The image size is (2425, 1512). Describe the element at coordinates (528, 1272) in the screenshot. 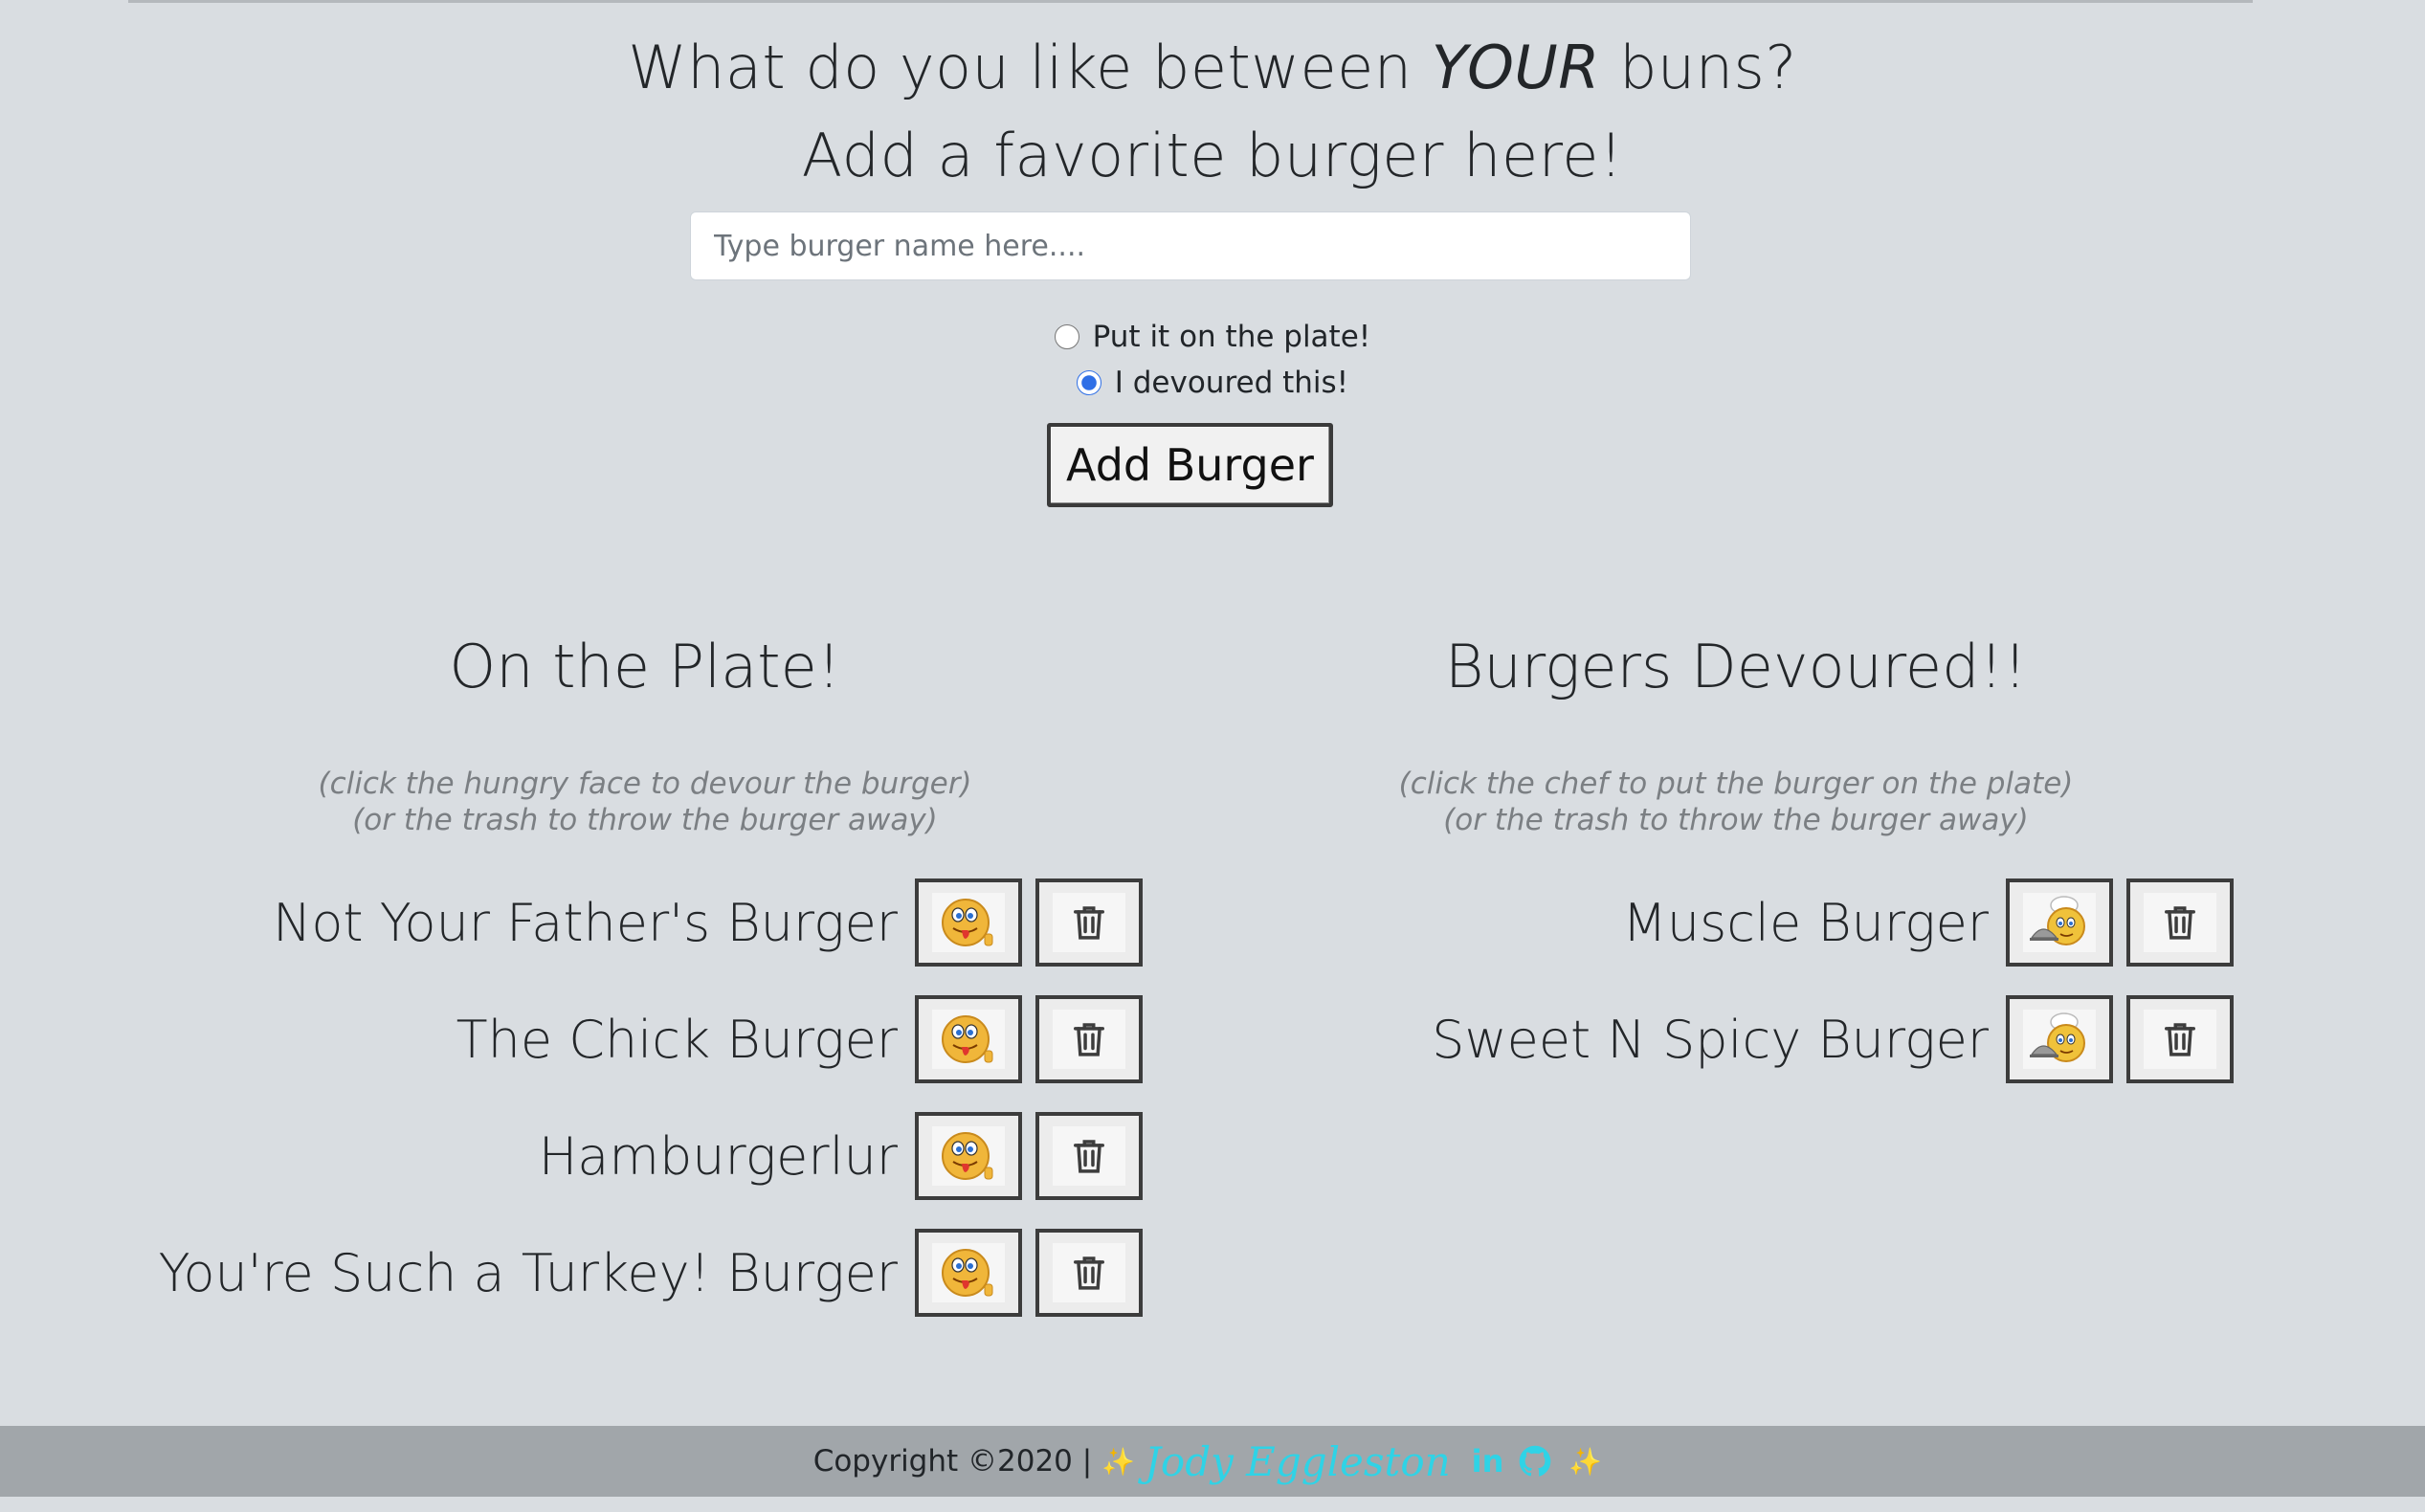

I see `burger-name: You're Such a Turkey! Burger` at that location.